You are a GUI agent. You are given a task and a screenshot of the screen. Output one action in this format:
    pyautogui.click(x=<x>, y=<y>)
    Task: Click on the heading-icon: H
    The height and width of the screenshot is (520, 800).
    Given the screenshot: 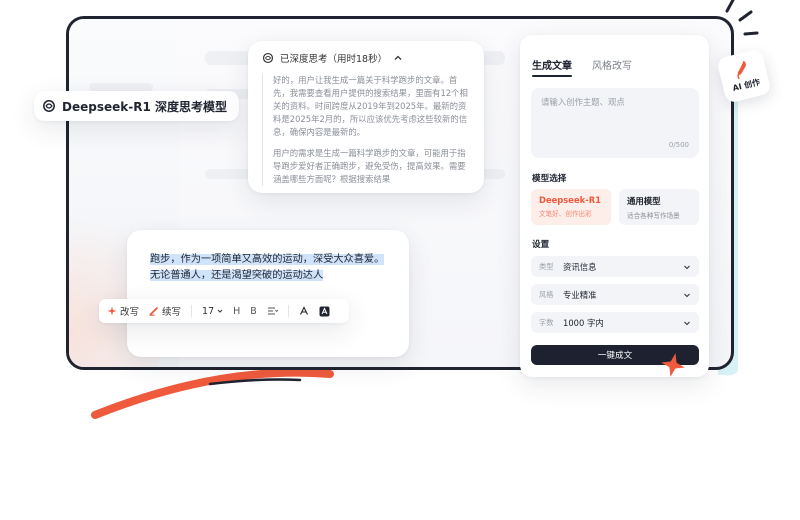 What is the action you would take?
    pyautogui.click(x=237, y=311)
    